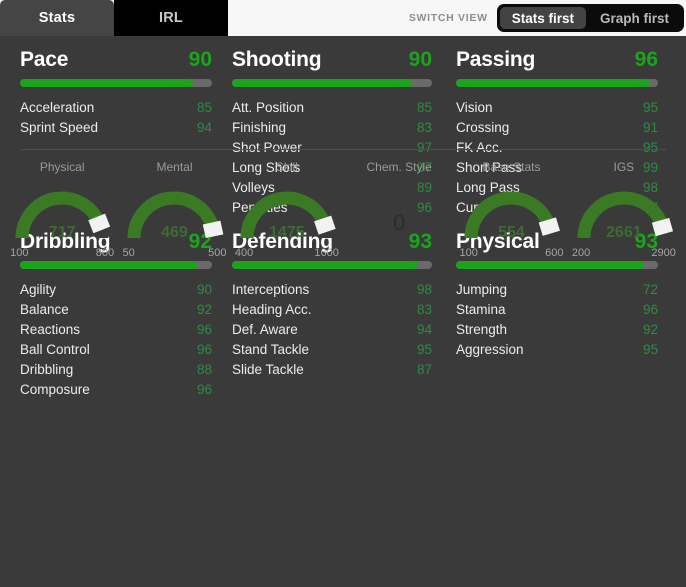 Image resolution: width=686 pixels, height=587 pixels. Describe the element at coordinates (511, 167) in the screenshot. I see `gauge-title: Base Stats` at that location.